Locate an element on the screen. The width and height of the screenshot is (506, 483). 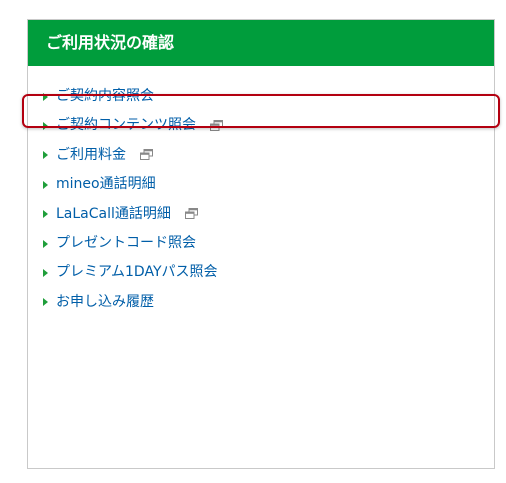
menu-item-label: ご利用料金 is located at coordinates (91, 154).